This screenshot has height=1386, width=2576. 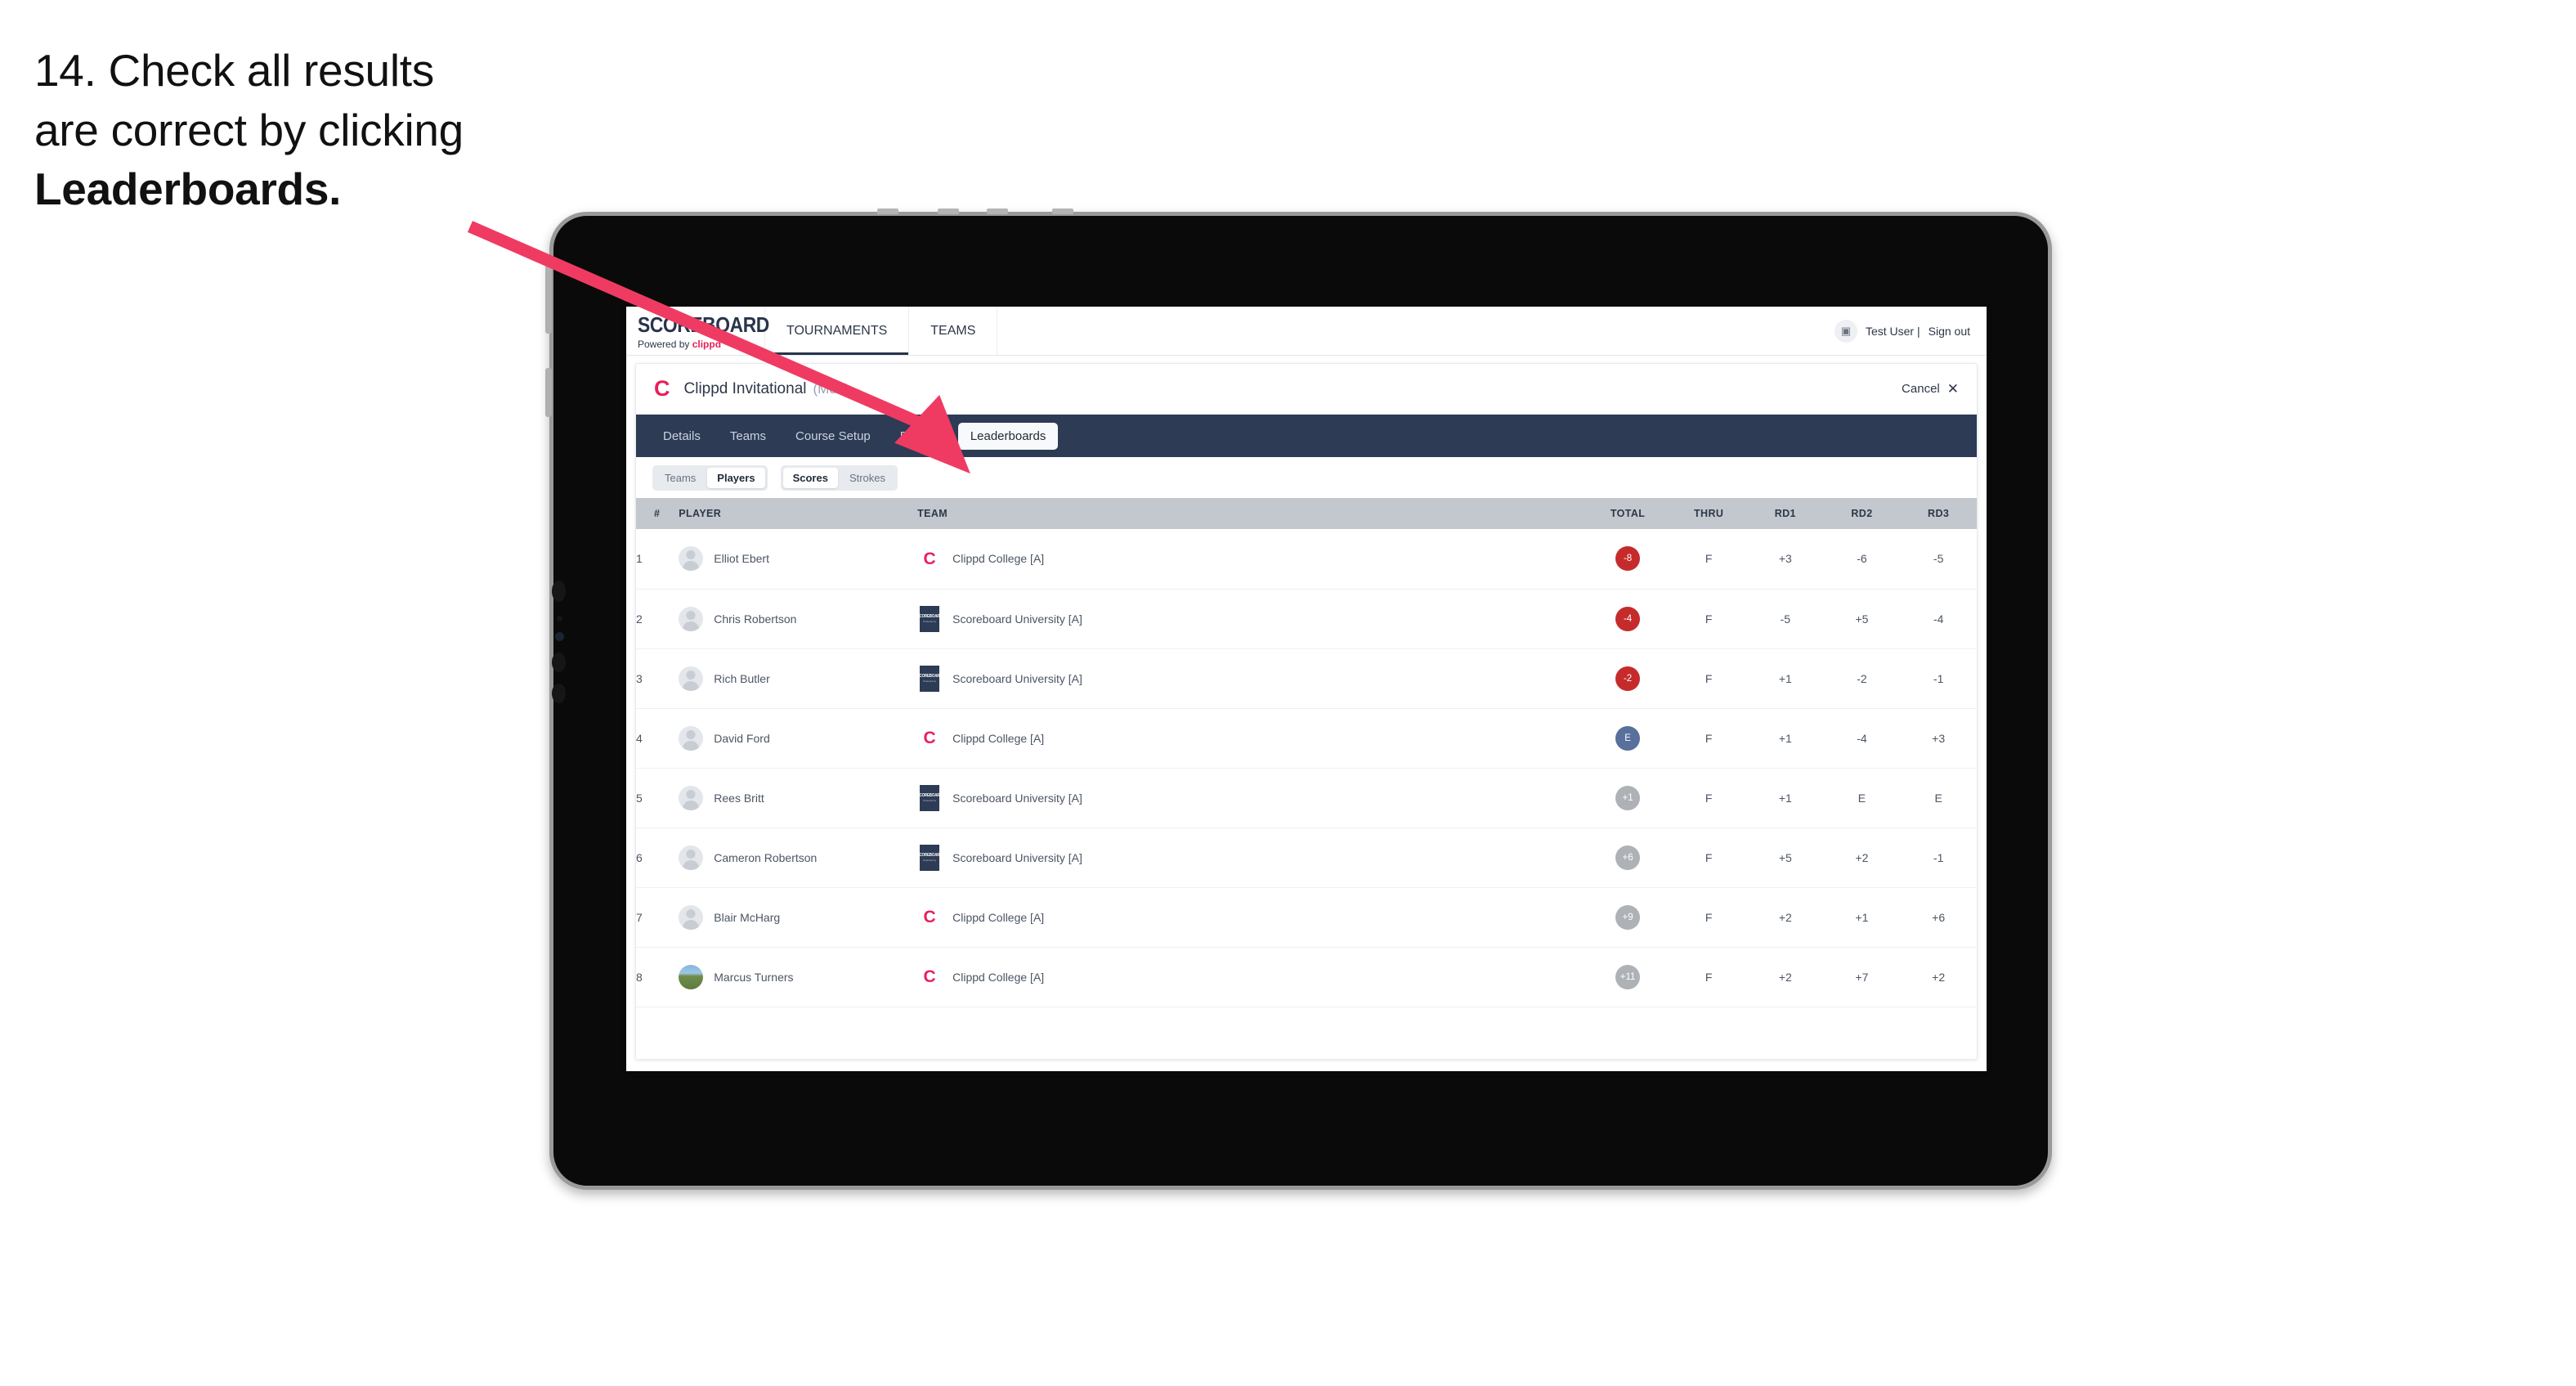 I want to click on col-header-team: TEAM, so click(x=1251, y=513).